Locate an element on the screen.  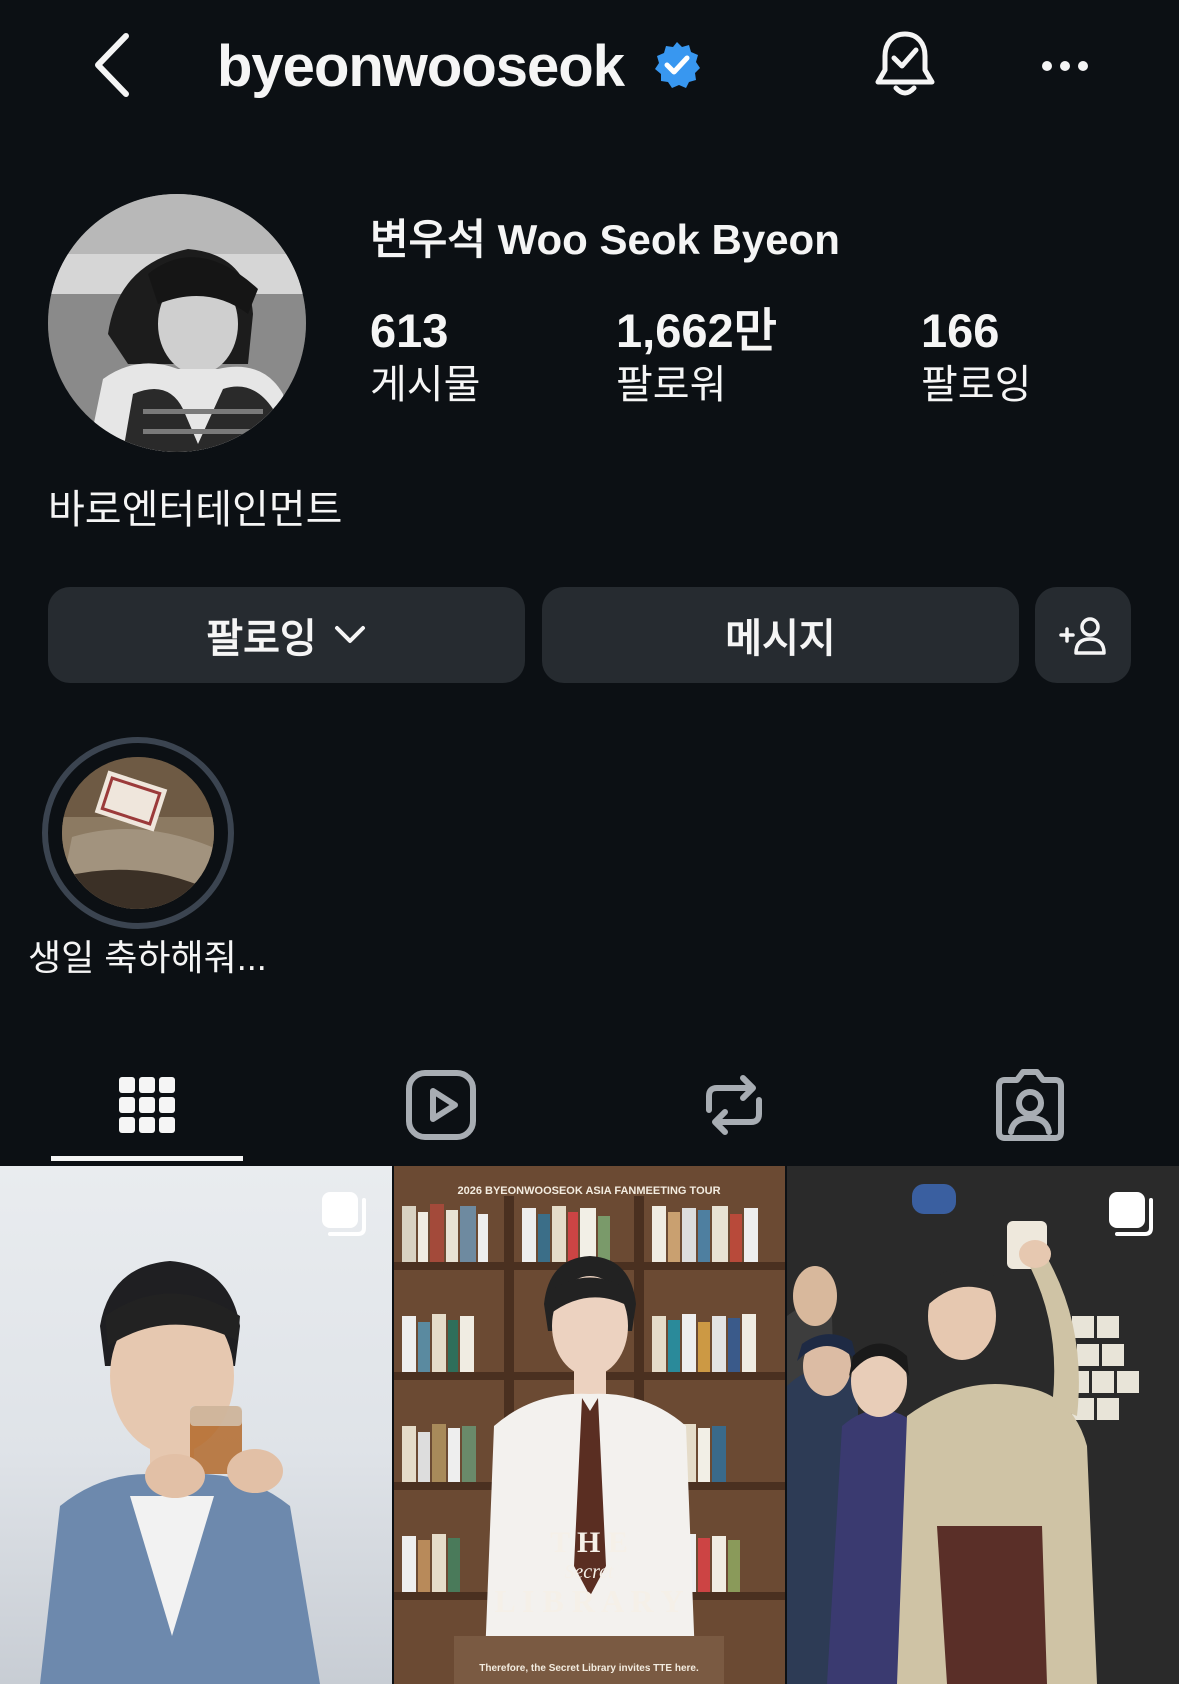
following-button-label: 팔로잉 is located at coordinates (261, 639).